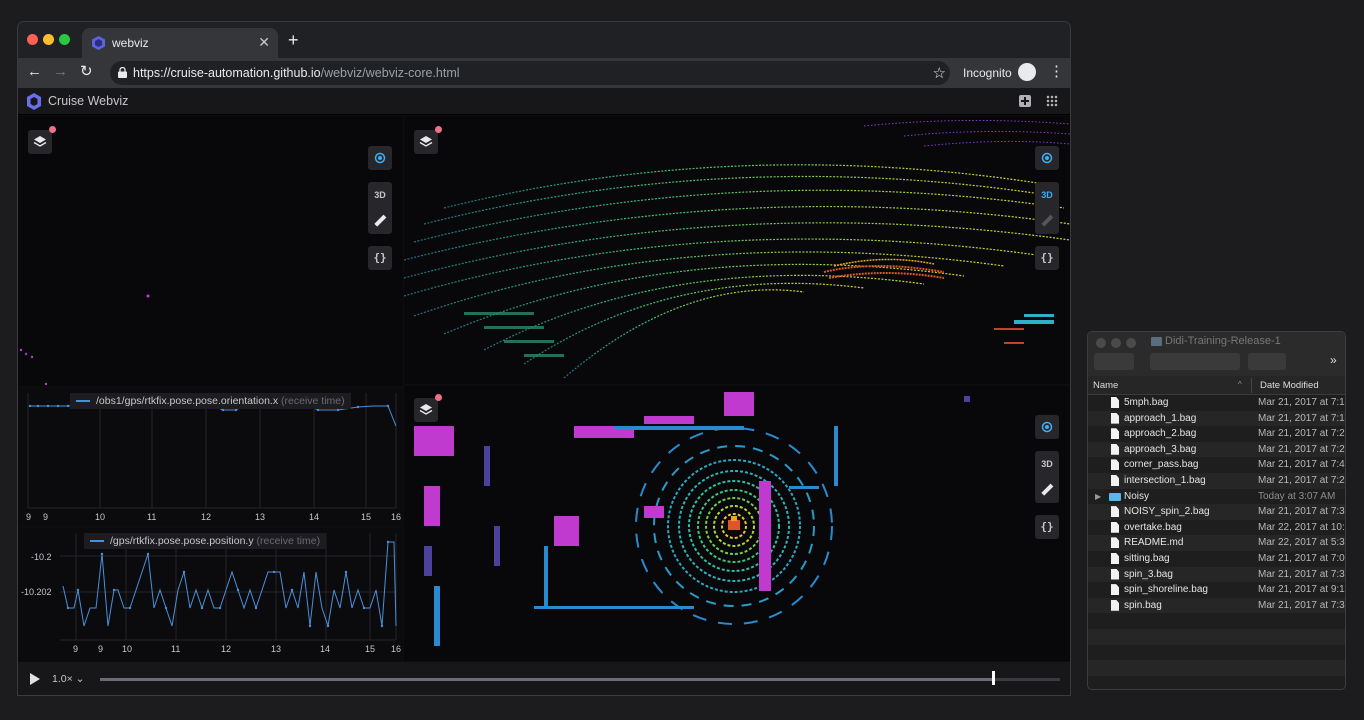 The width and height of the screenshot is (1364, 720). Describe the element at coordinates (396, 517) in the screenshot. I see `x-tick: 16` at that location.